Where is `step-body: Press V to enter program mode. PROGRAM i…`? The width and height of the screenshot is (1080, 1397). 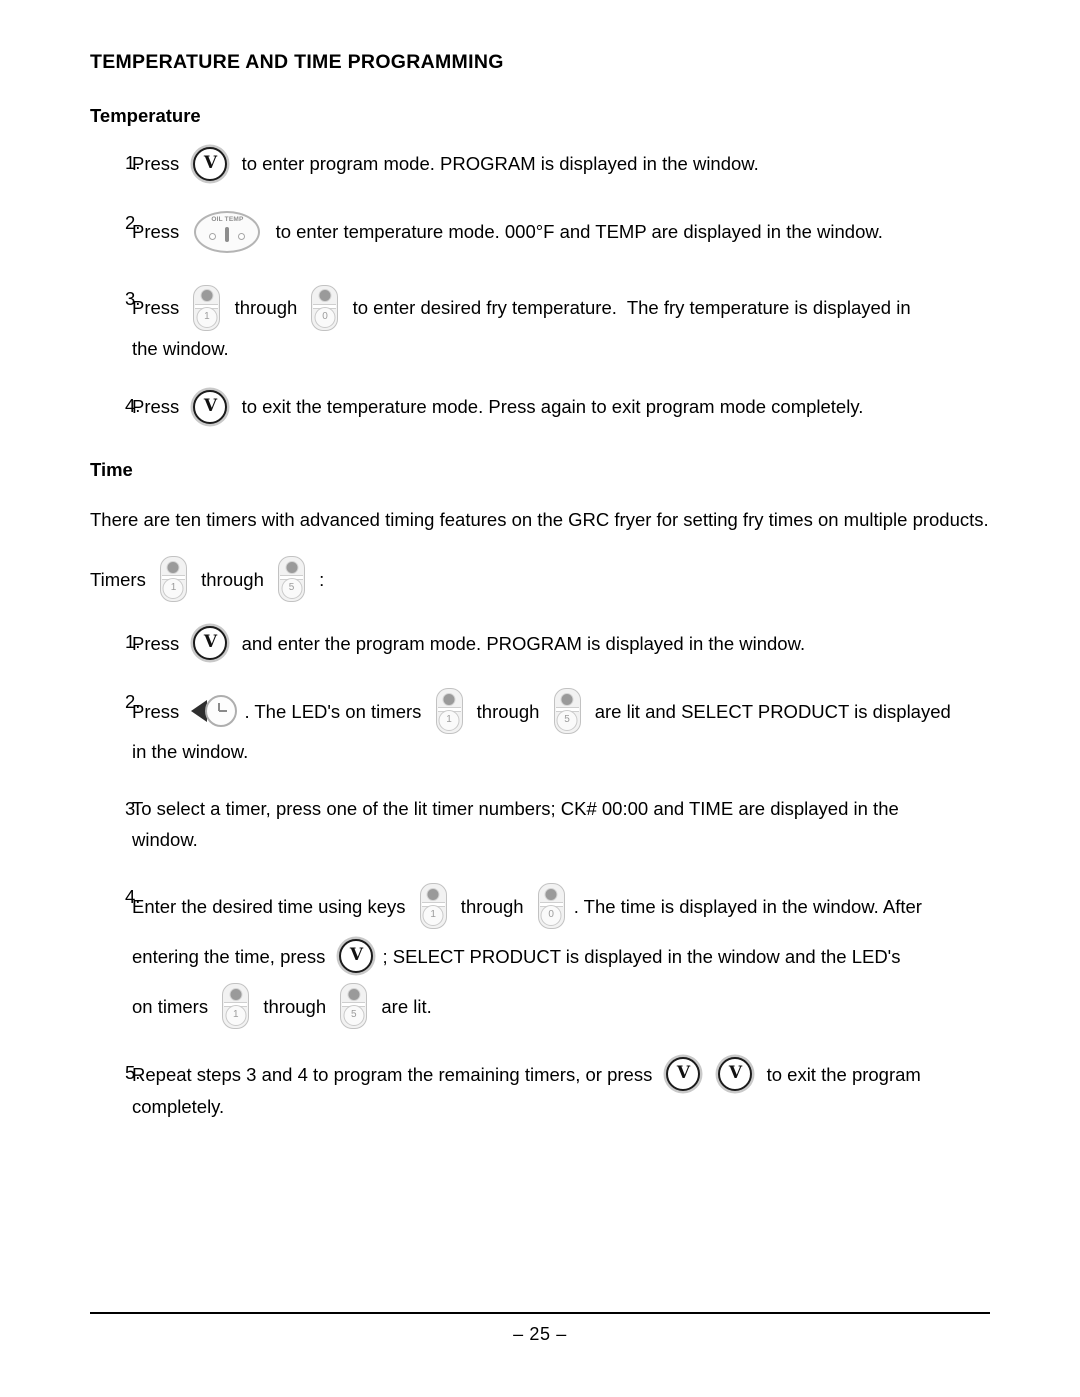
step-body: Press V to enter program mode. PROGRAM i… is located at coordinates (563, 163).